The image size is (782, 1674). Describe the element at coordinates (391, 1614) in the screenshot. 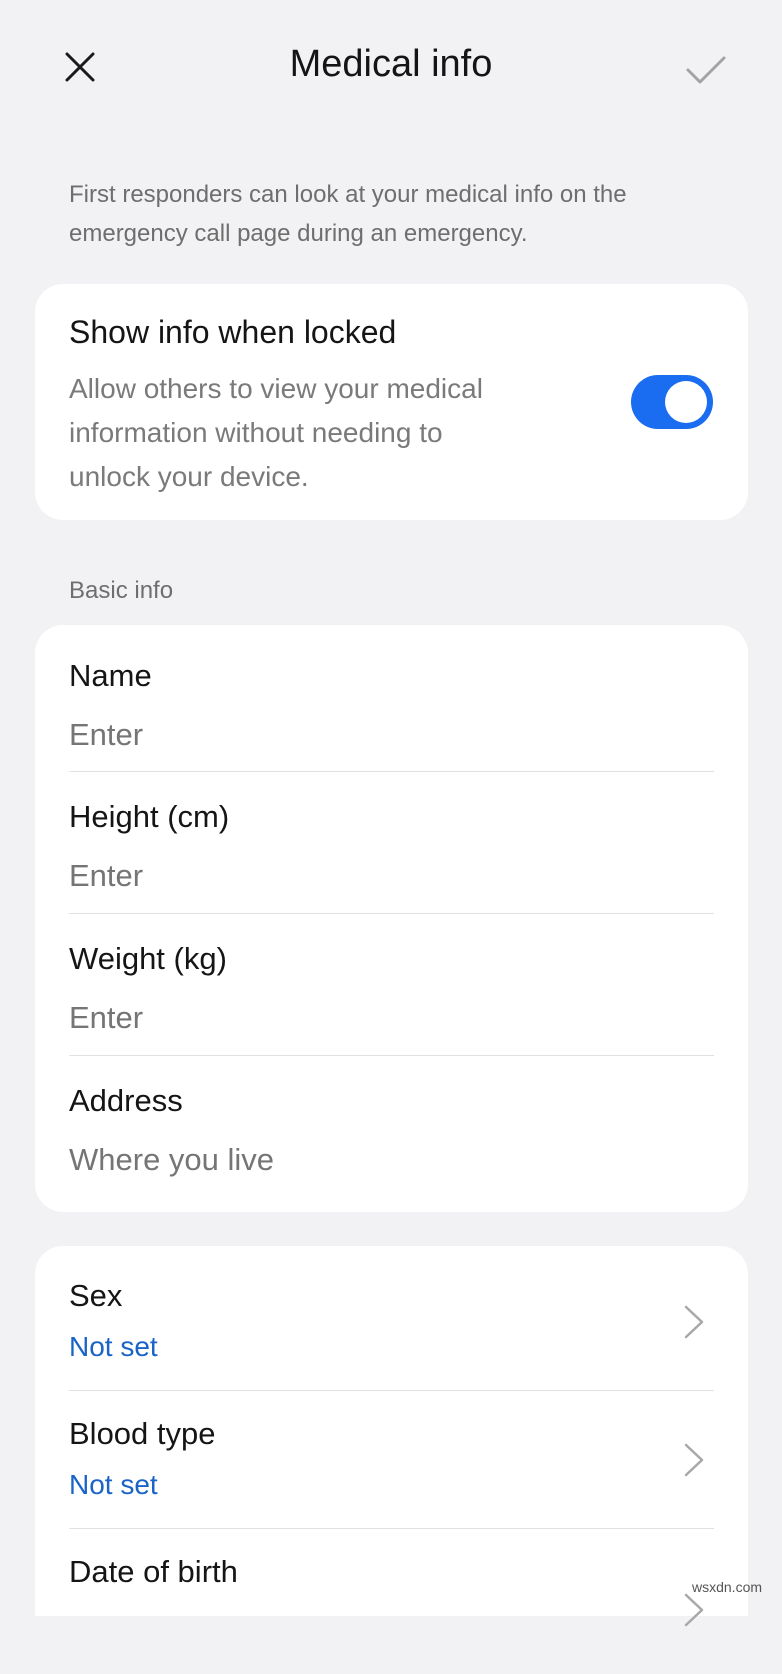

I see `date-of-birth-row: Date of birth` at that location.